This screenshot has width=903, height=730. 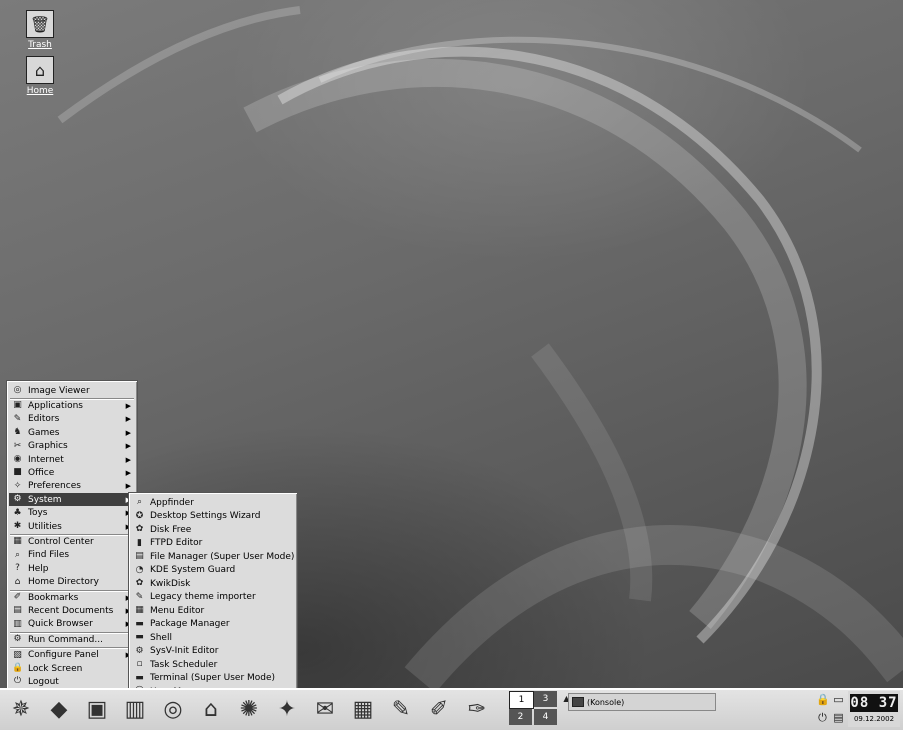 I want to click on kmenu-item-control-center: ▦ Control Center, so click(x=72, y=541).